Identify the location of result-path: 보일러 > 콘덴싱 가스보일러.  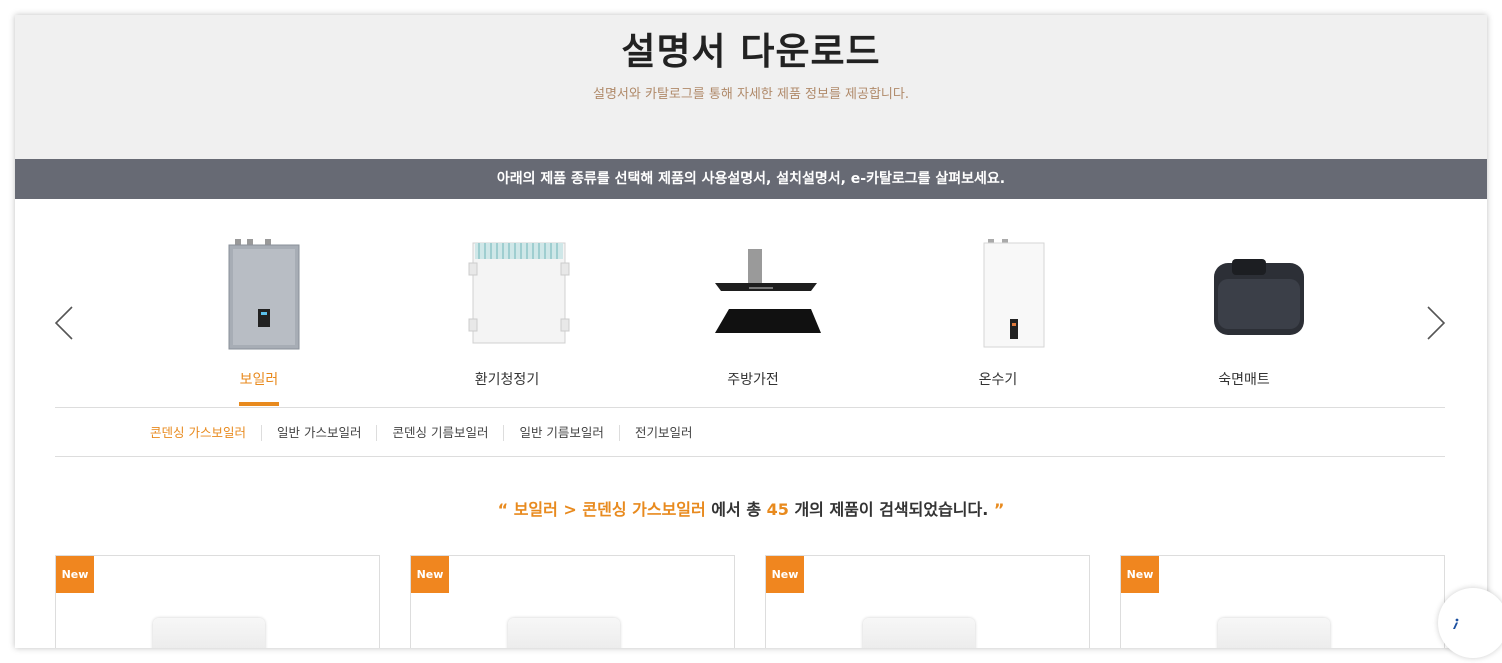
(609, 509).